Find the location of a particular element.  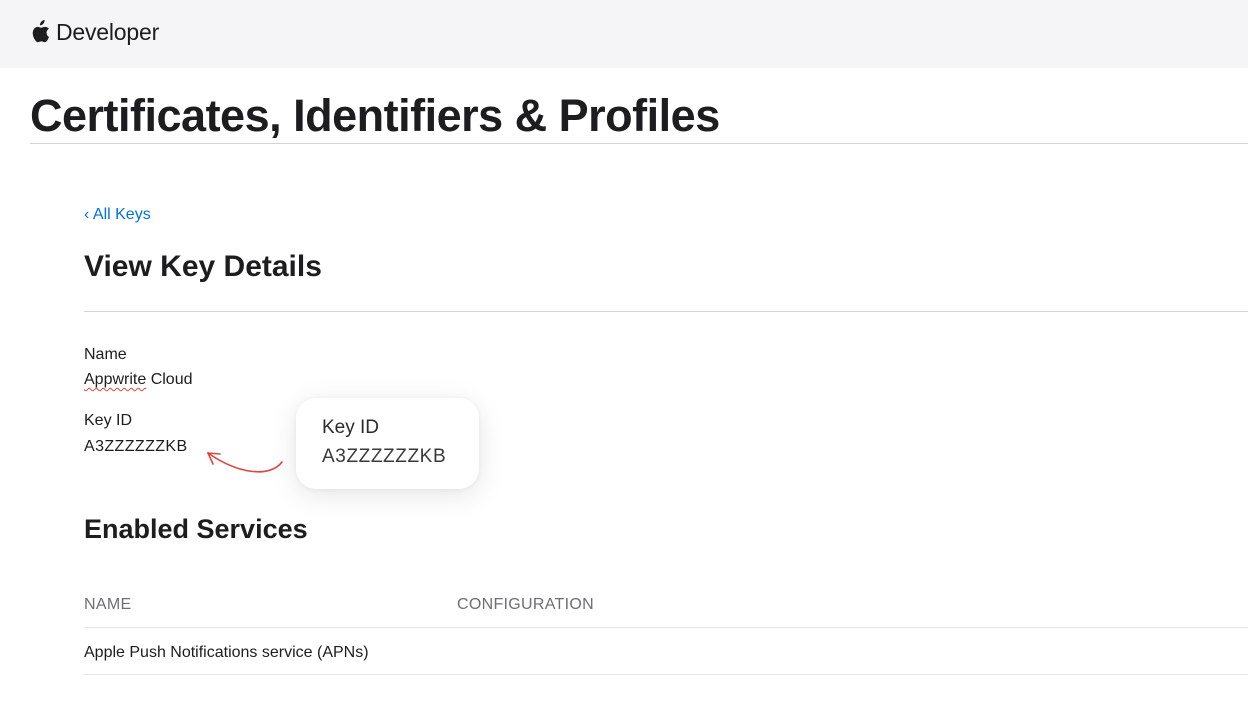

name-value-rest: Cloud is located at coordinates (169, 379).